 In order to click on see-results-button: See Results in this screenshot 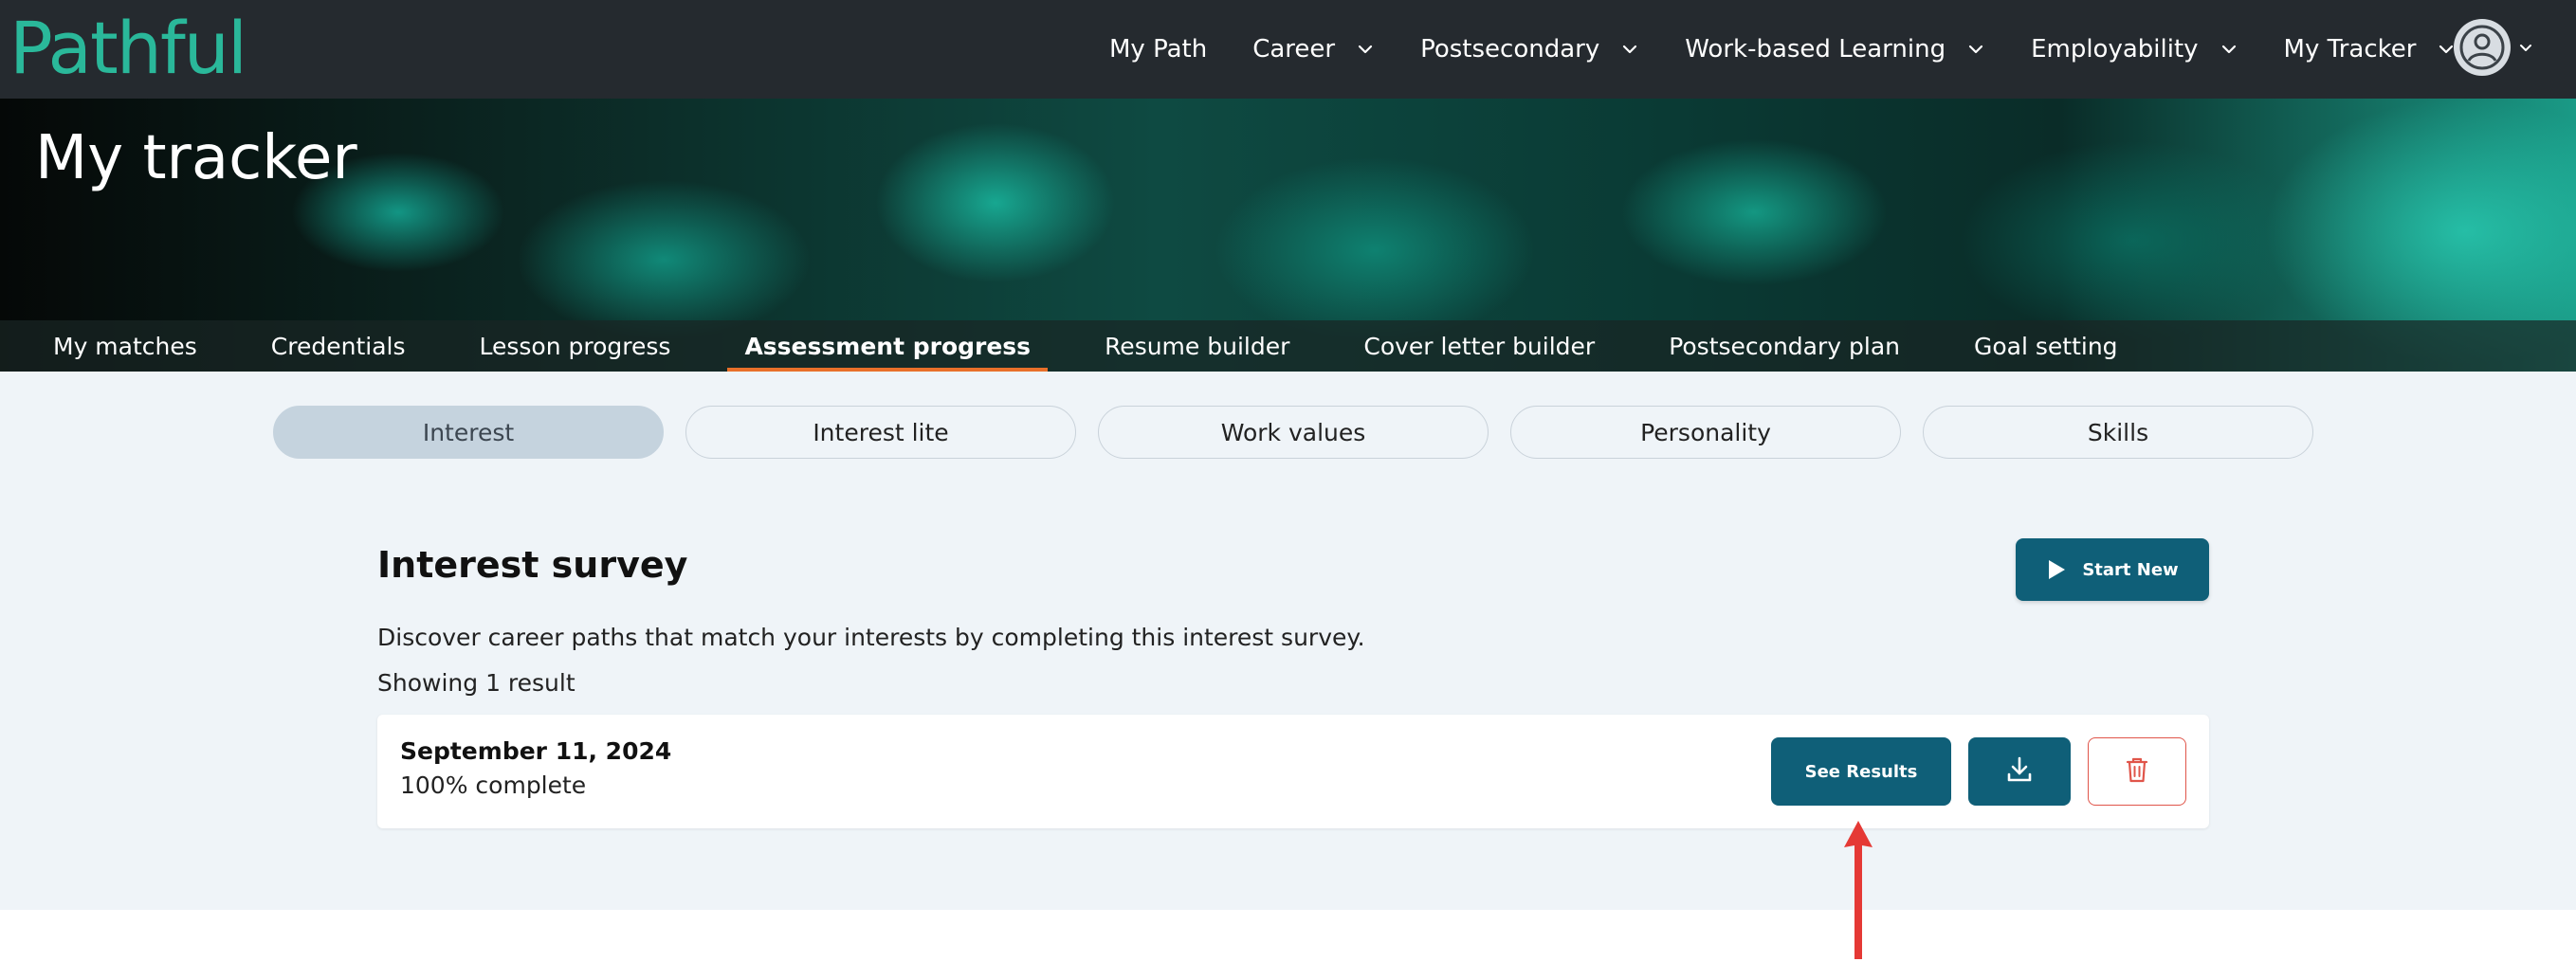, I will do `click(1861, 771)`.